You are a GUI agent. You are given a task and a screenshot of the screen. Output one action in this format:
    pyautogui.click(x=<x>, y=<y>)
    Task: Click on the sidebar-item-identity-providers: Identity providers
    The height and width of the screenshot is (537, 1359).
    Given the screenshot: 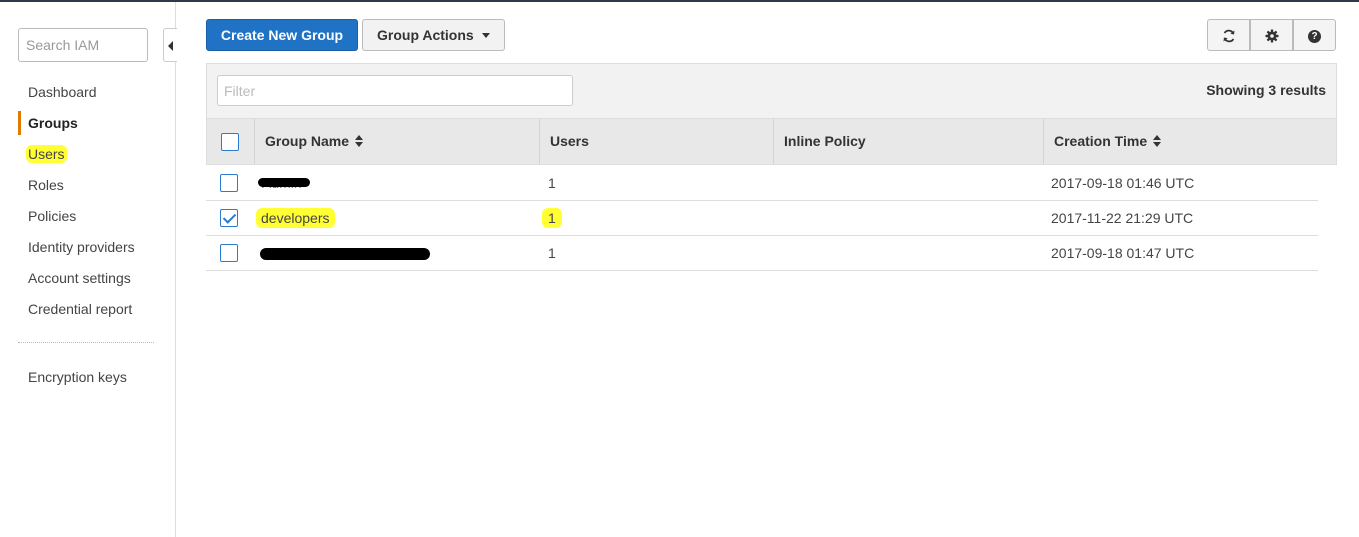 What is the action you would take?
    pyautogui.click(x=81, y=247)
    